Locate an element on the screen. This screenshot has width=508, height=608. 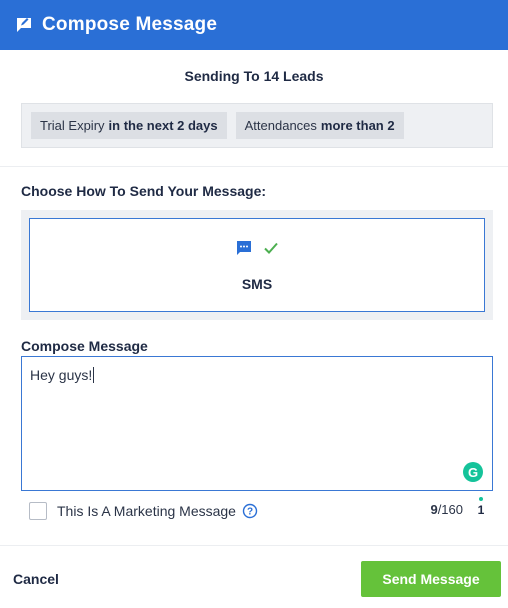
send-message-button: Send Message is located at coordinates (431, 579).